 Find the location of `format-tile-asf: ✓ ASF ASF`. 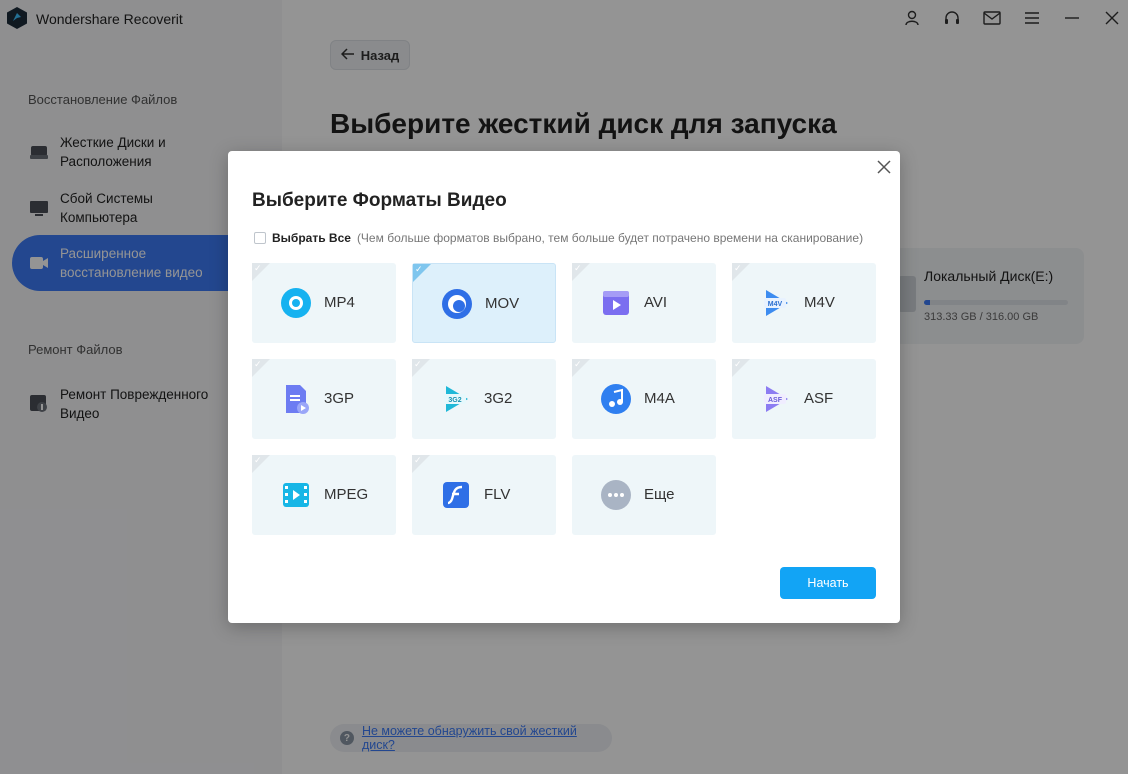

format-tile-asf: ✓ ASF ASF is located at coordinates (804, 399).